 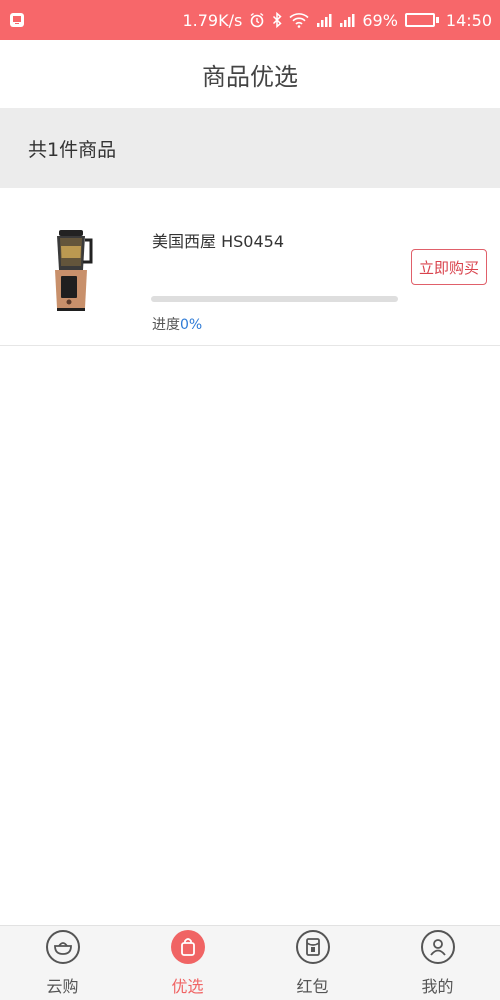 I want to click on product-count-bar: 共1件商品, so click(x=250, y=148).